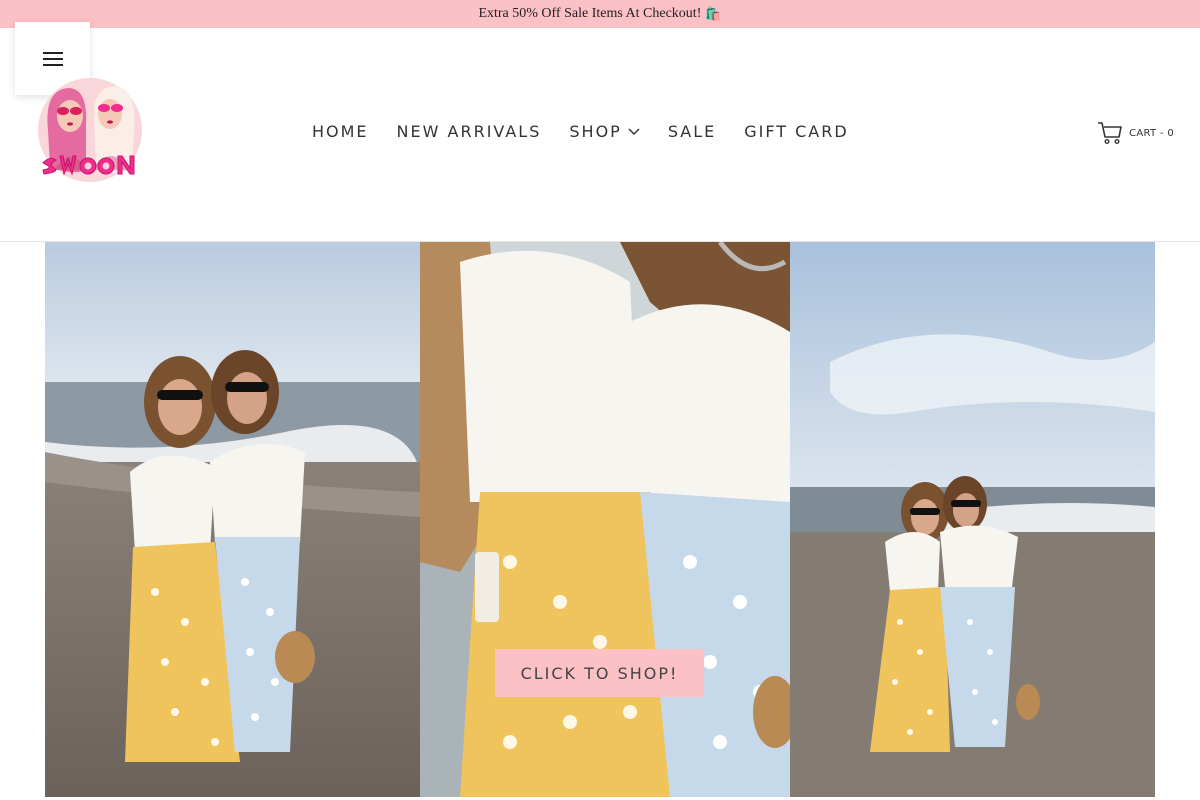 This screenshot has height=800, width=1200. I want to click on shop-cta-button: CLICK TO SHOP!, so click(599, 673).